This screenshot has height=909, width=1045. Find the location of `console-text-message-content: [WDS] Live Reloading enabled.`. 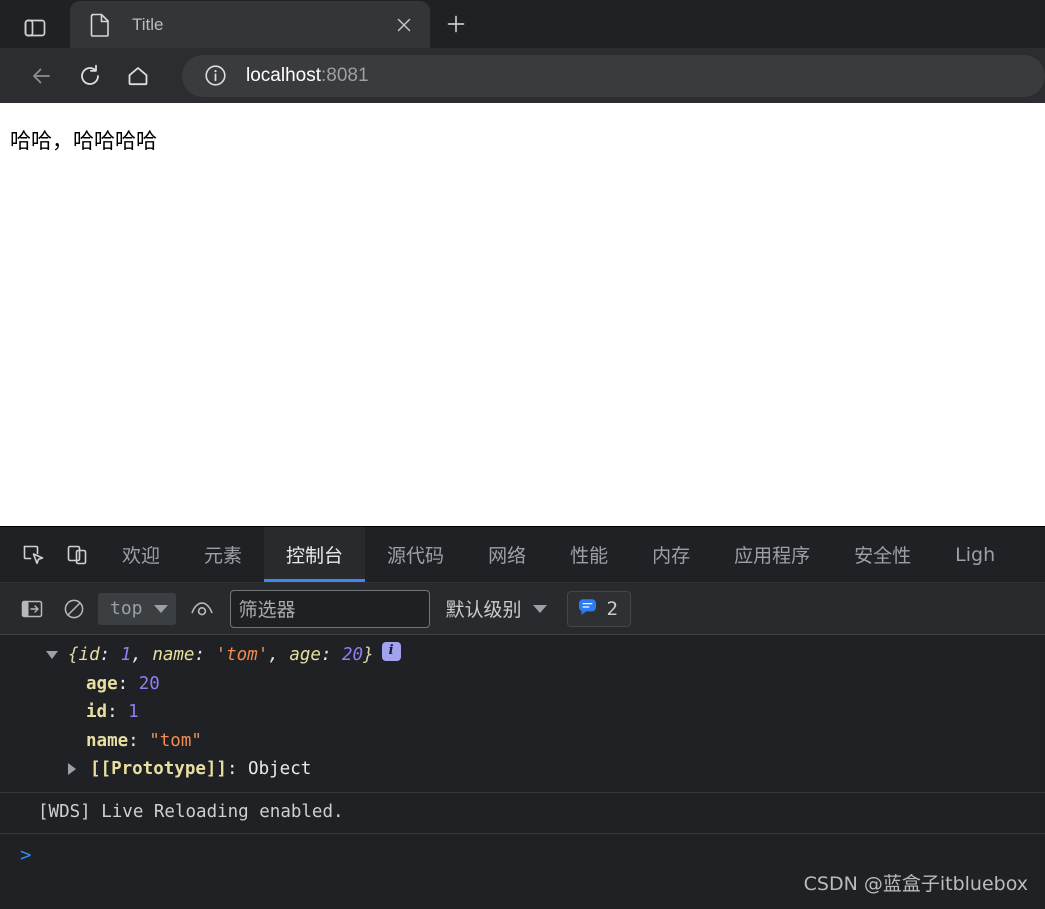

console-text-message-content: [WDS] Live Reloading enabled. is located at coordinates (191, 811).